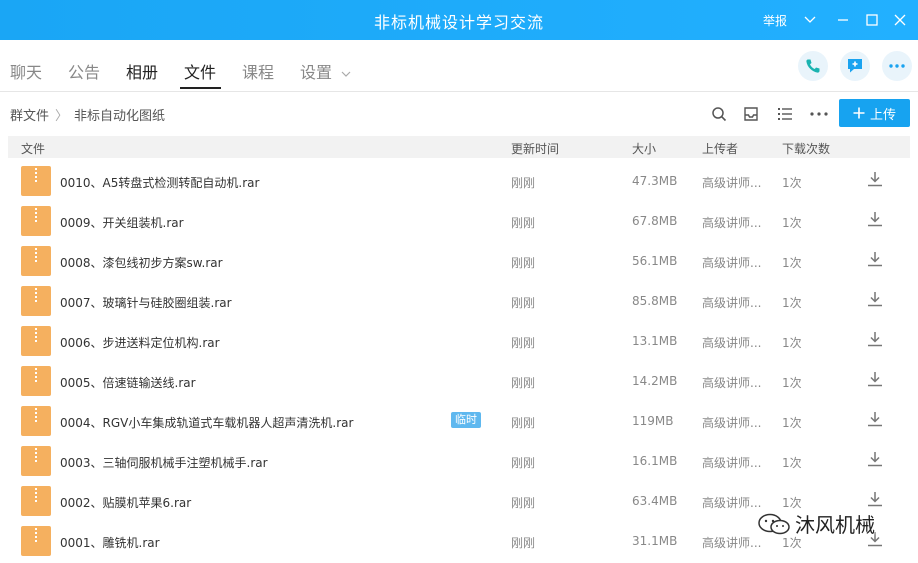 This screenshot has height=563, width=918. Describe the element at coordinates (816, 523) in the screenshot. I see `watermark: 沐风机械` at that location.